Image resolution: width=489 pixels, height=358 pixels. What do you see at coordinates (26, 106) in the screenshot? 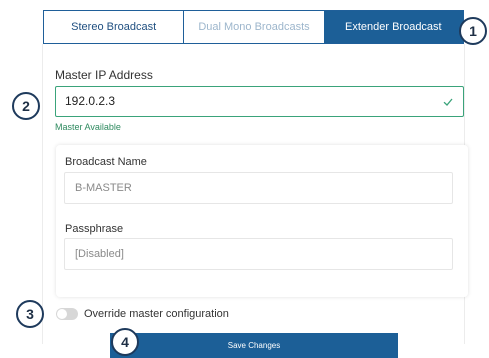
I see `callout-marker-2: 2` at bounding box center [26, 106].